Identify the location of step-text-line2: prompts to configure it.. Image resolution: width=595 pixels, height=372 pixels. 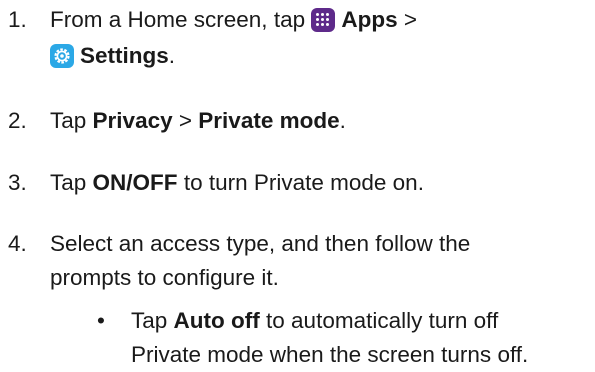
(164, 277).